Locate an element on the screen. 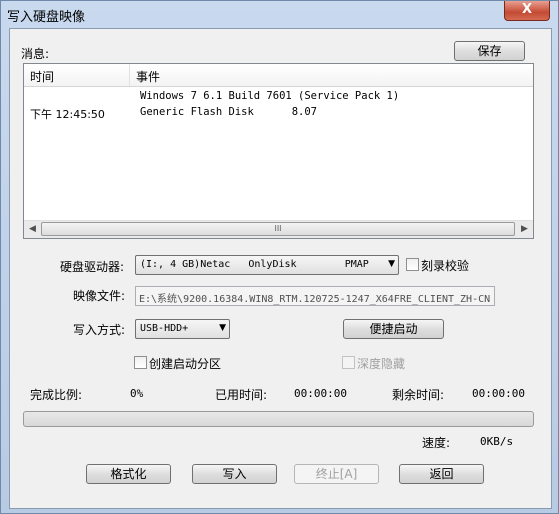 The image size is (559, 514). title-bar: 写入硬盘映像 X is located at coordinates (279, 14).